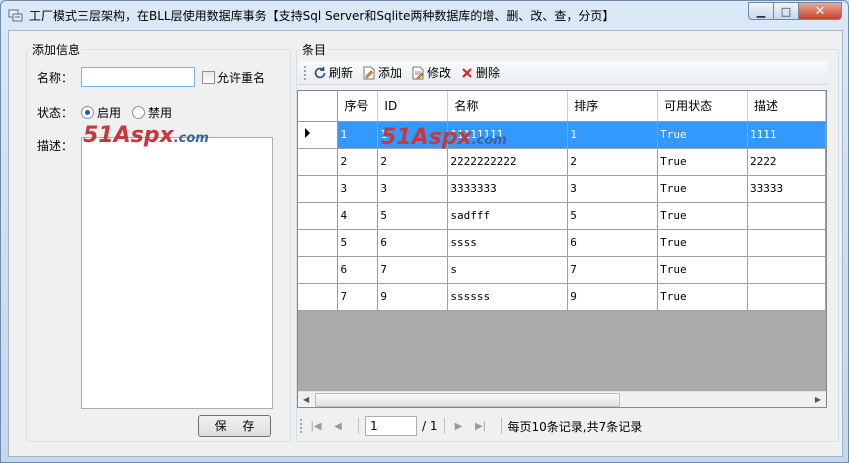 The width and height of the screenshot is (849, 463). I want to click on cell-id: 9, so click(413, 297).